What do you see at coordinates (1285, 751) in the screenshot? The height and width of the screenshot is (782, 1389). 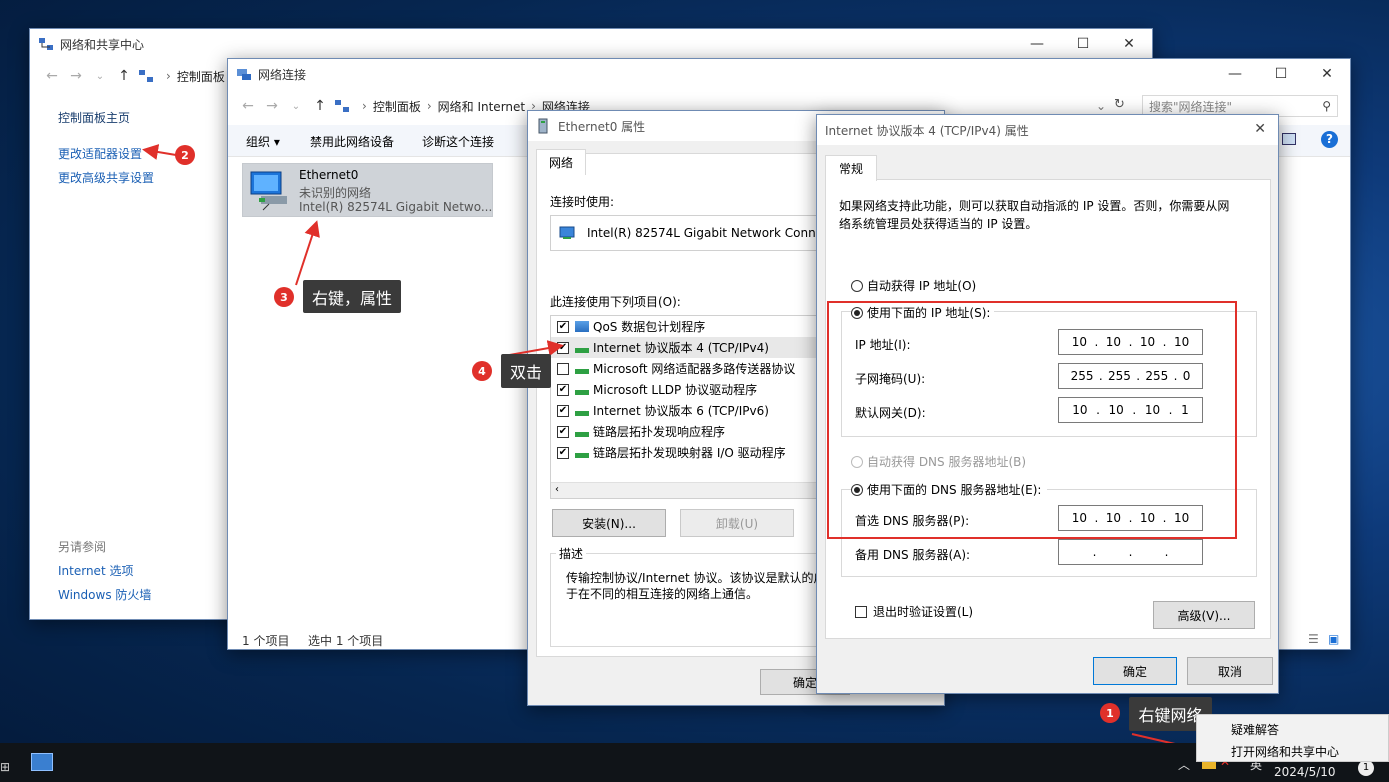 I see `menu-item-open-network-center: 打开网络和共享中心` at bounding box center [1285, 751].